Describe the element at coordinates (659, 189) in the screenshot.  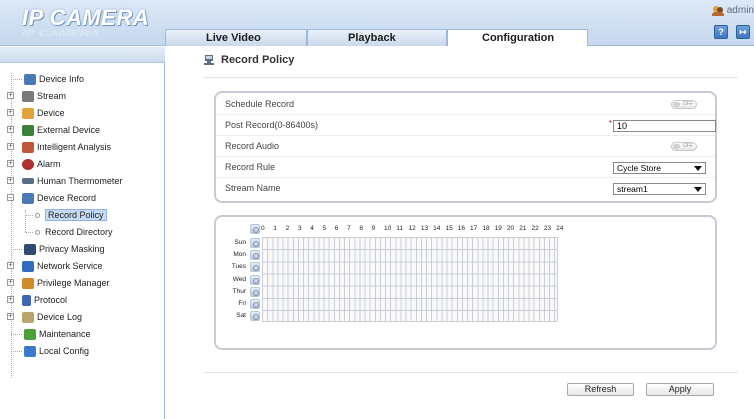
I see `stream-name-select: stream1` at that location.